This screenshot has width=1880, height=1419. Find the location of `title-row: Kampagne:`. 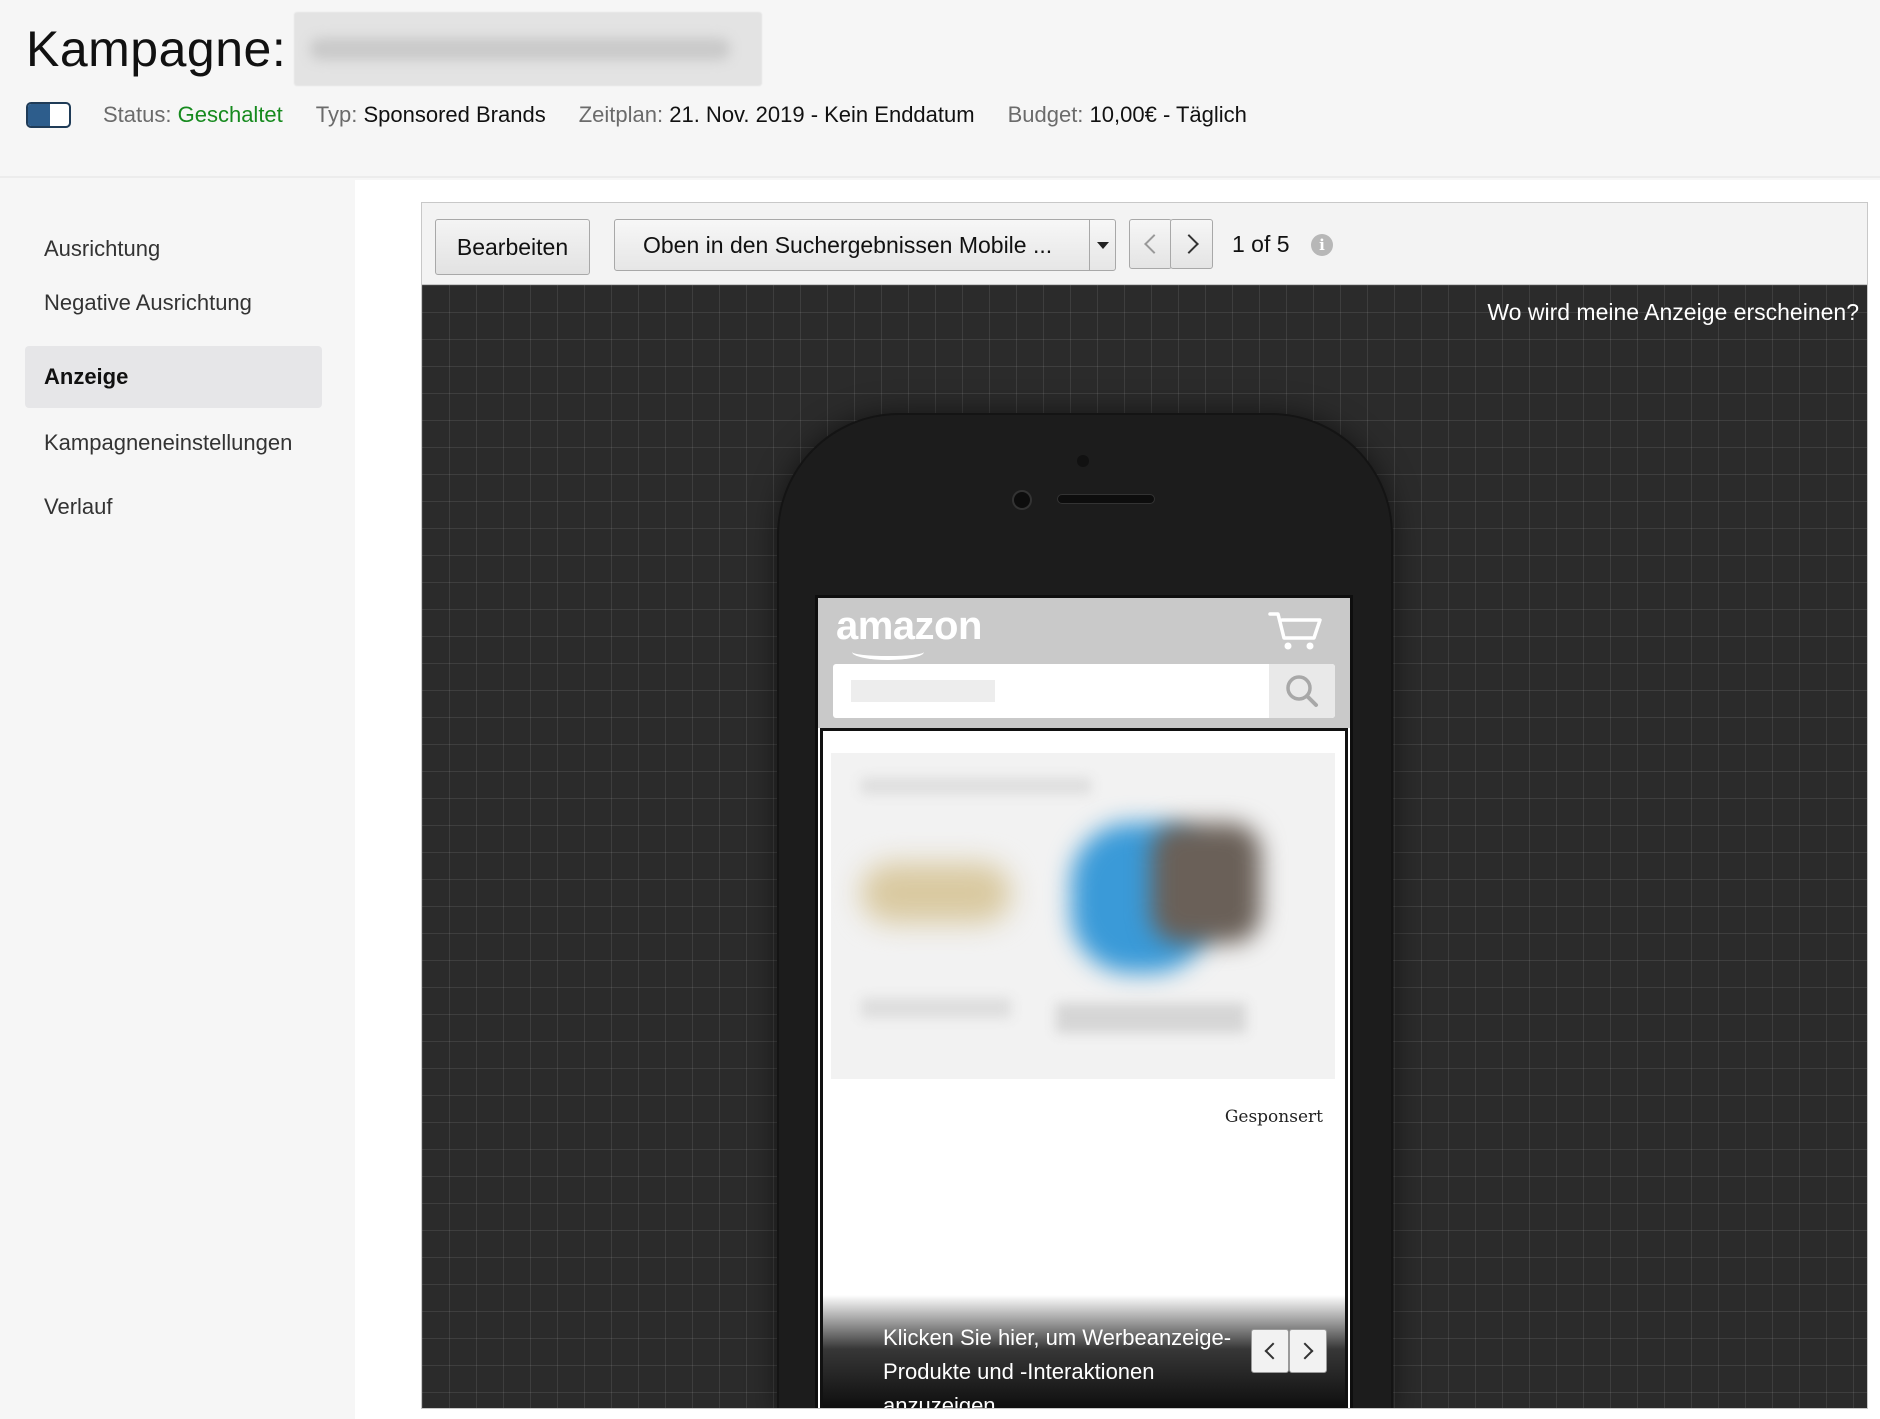

title-row: Kampagne: is located at coordinates (394, 49).